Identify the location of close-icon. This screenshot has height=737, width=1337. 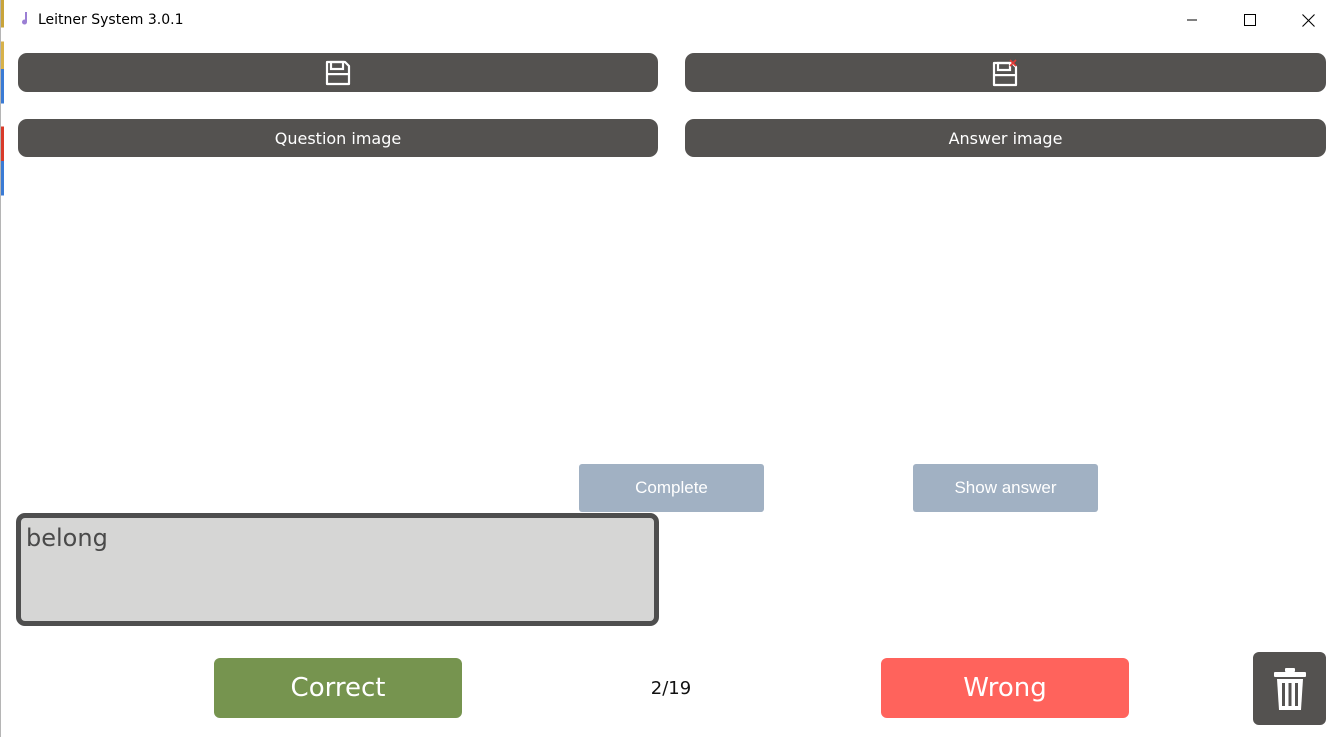
(1308, 20).